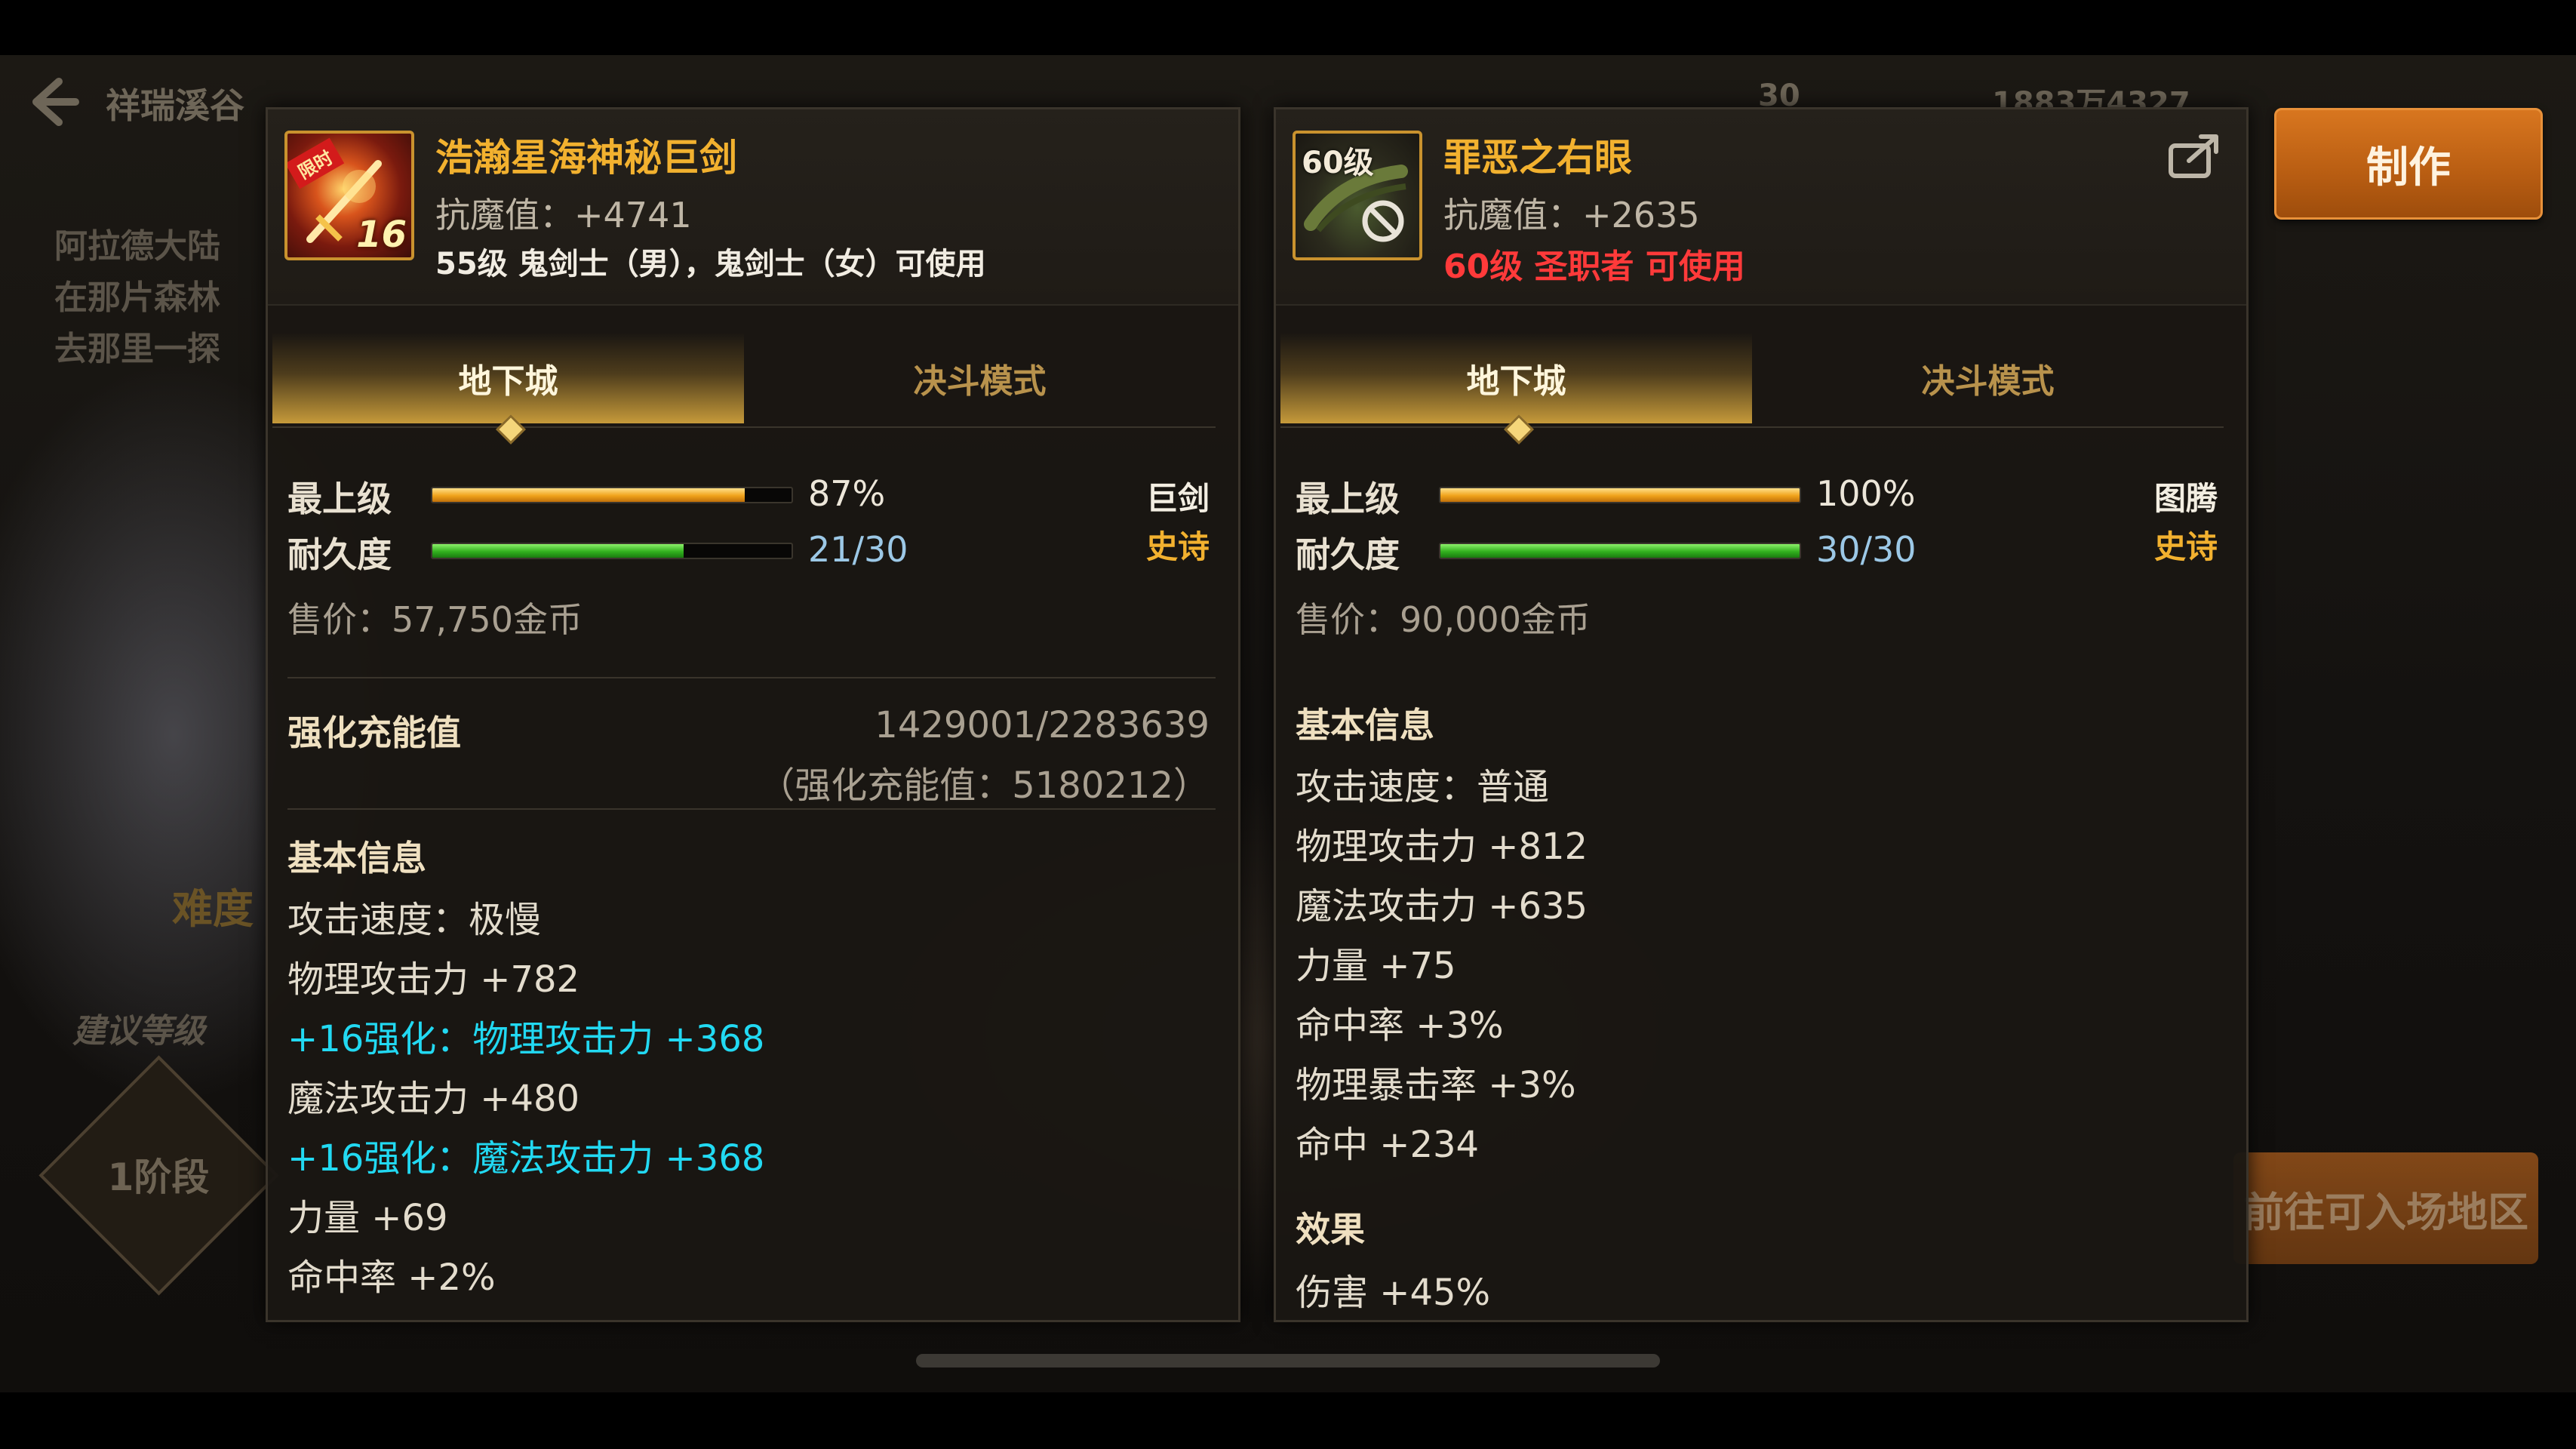 The width and height of the screenshot is (2576, 1449). What do you see at coordinates (137, 297) in the screenshot?
I see `bg-description-line-2: 在那片森林` at bounding box center [137, 297].